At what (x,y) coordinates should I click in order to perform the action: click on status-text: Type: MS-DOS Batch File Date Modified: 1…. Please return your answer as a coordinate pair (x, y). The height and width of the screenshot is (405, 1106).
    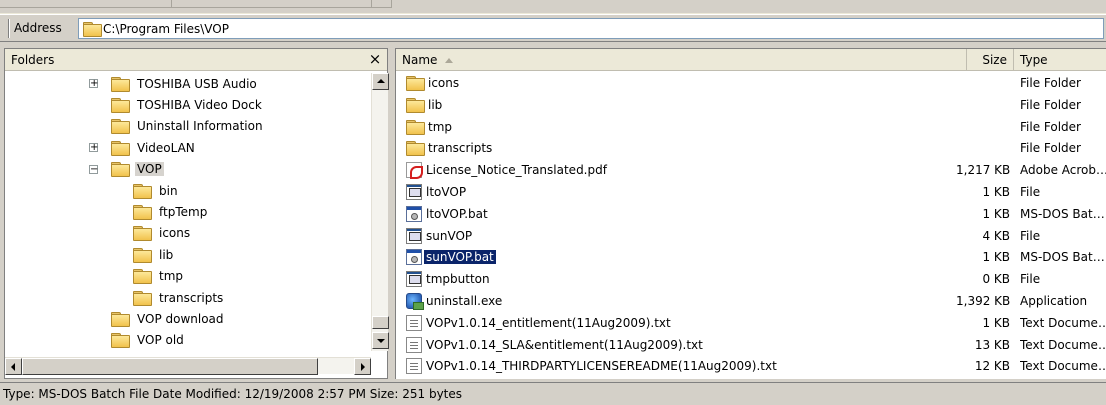
    Looking at the image, I should click on (233, 394).